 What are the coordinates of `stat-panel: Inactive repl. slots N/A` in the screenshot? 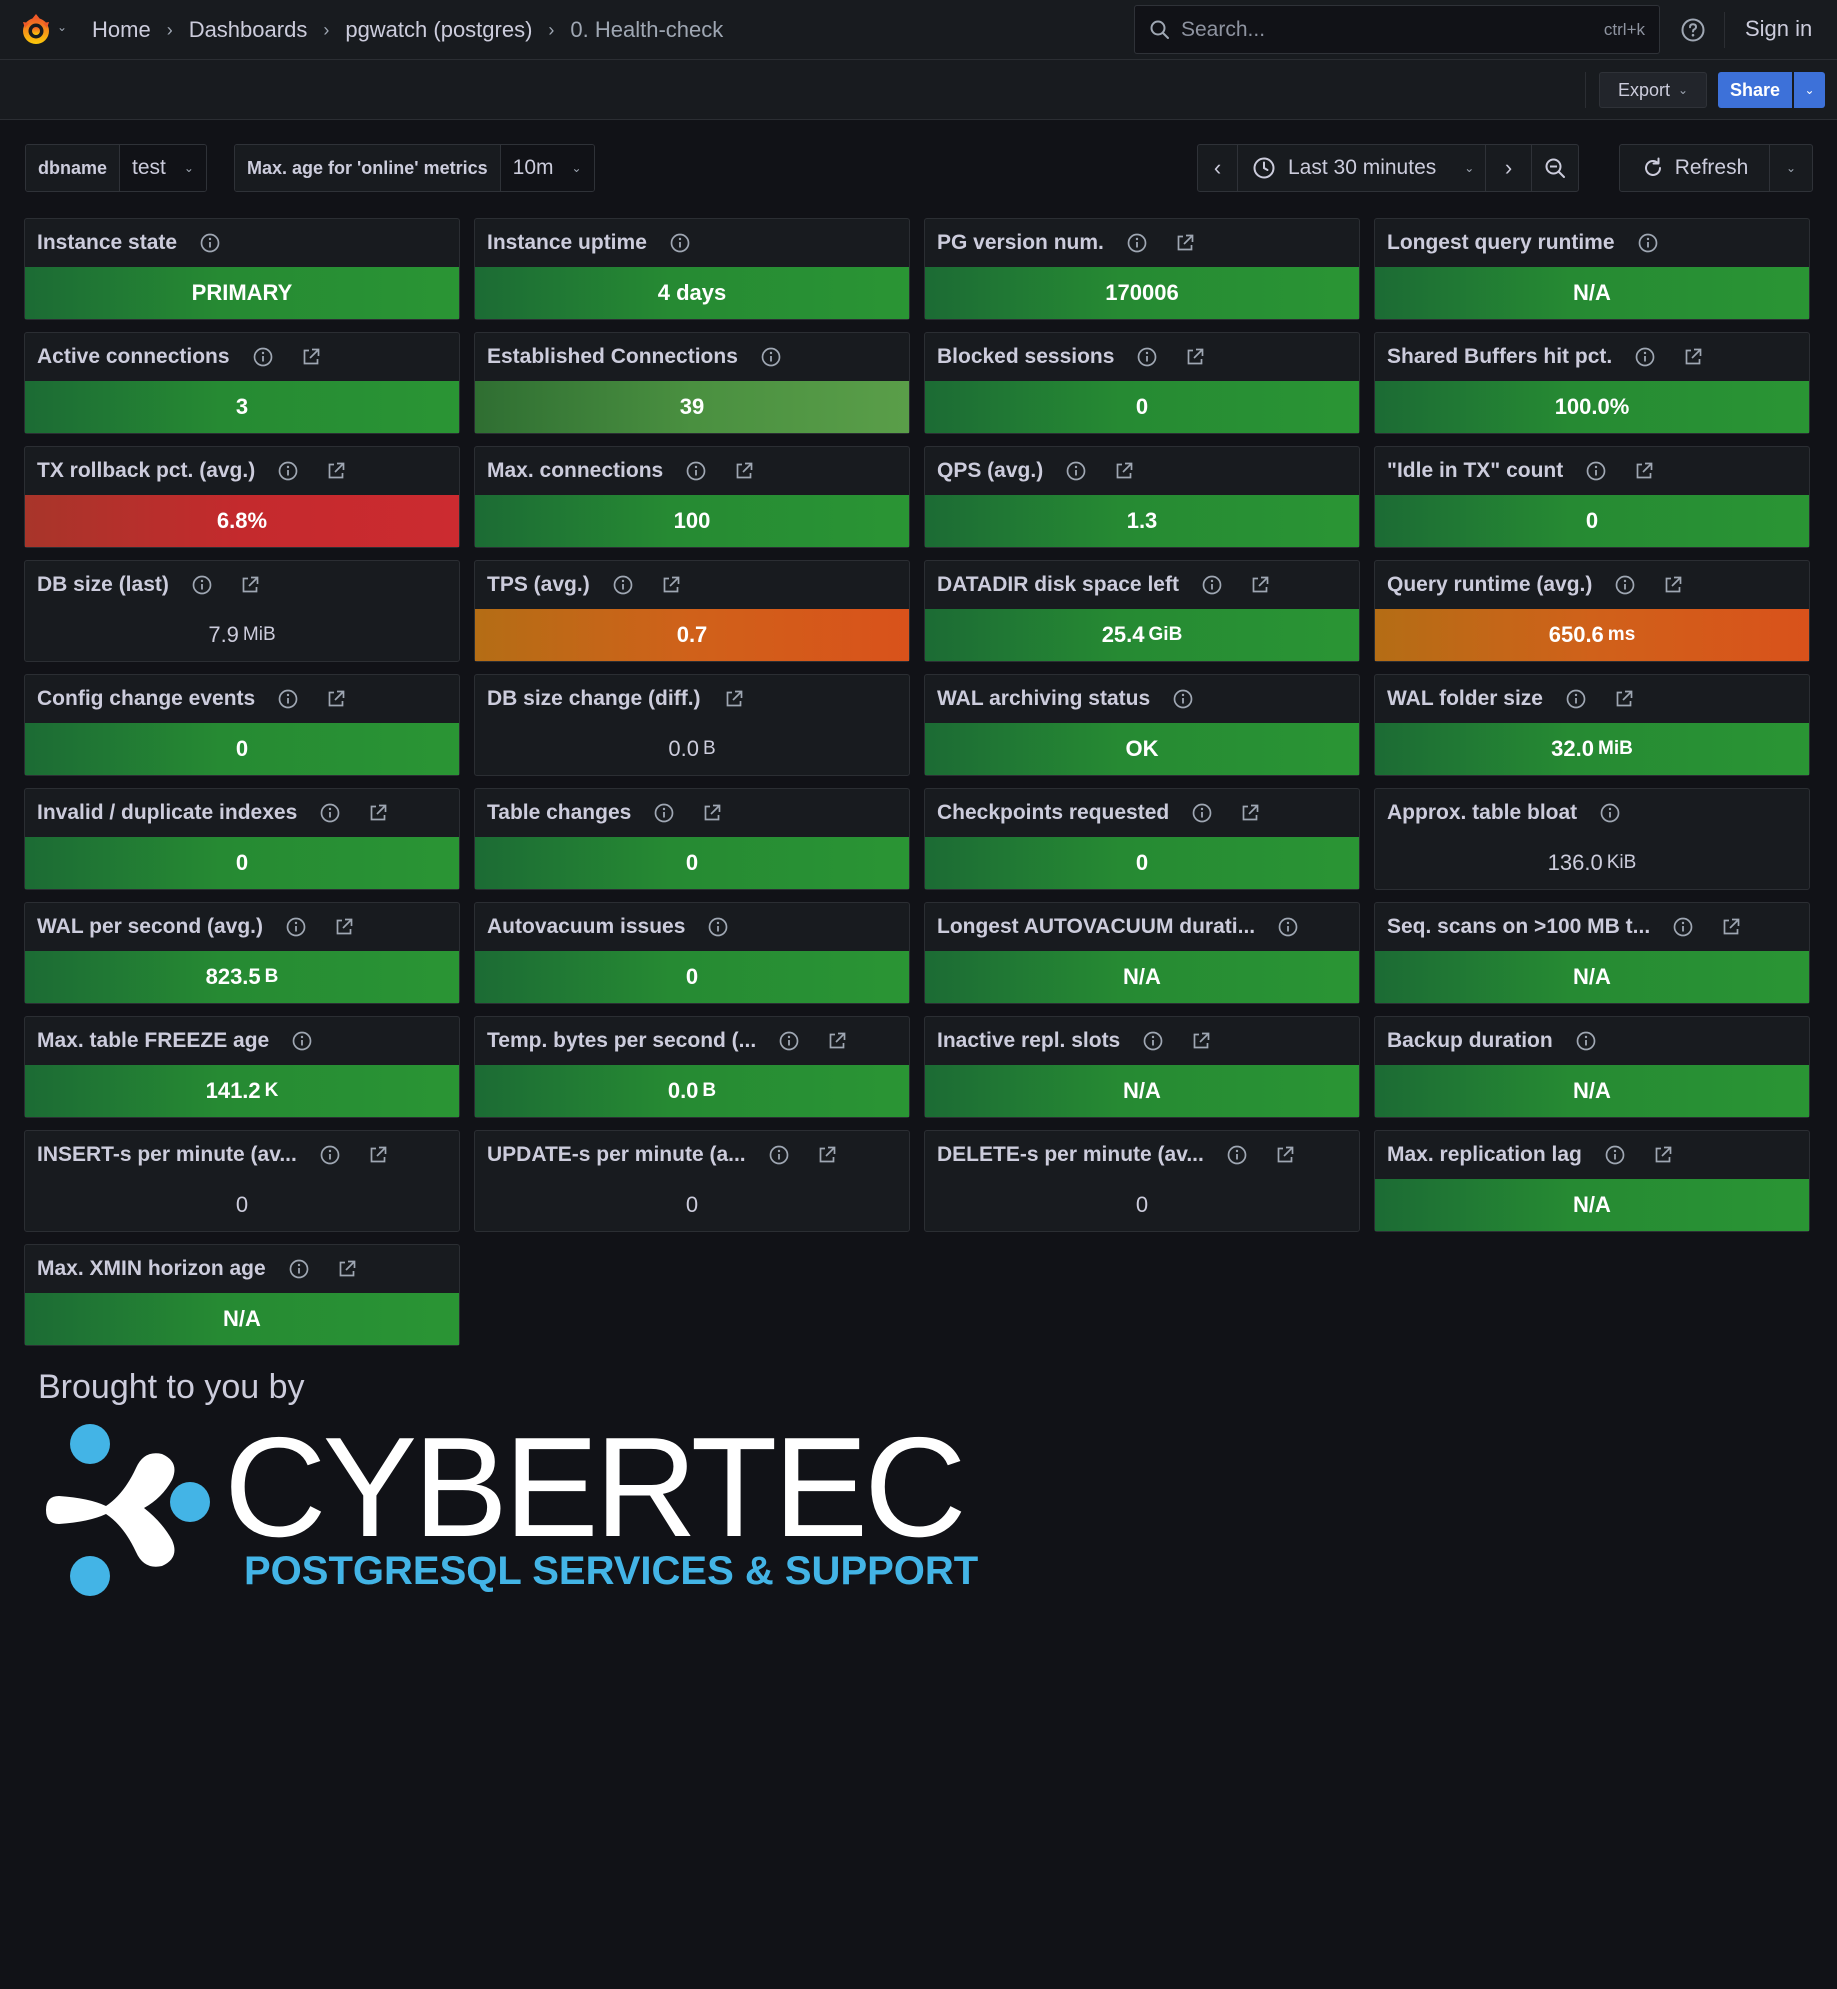 It's located at (1142, 1067).